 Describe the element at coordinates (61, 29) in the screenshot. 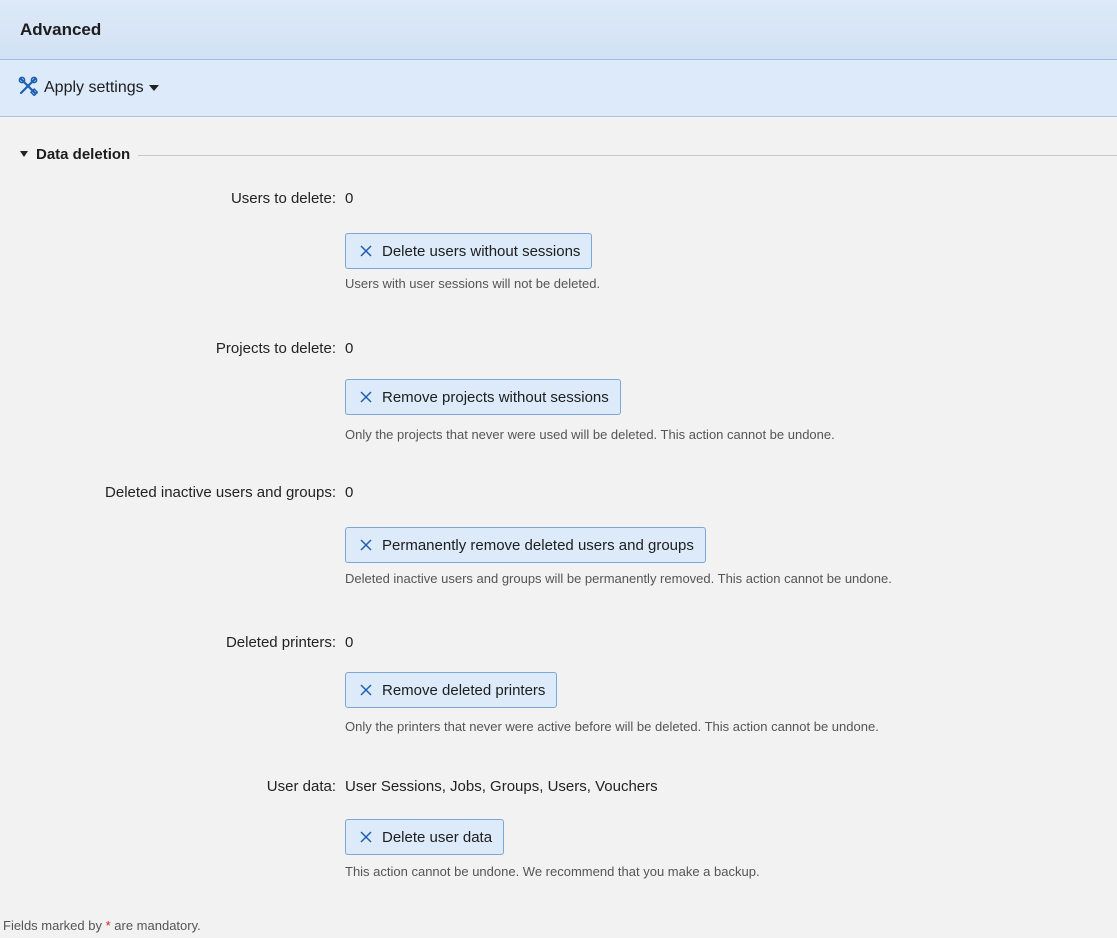

I see `page-title: Advanced` at that location.